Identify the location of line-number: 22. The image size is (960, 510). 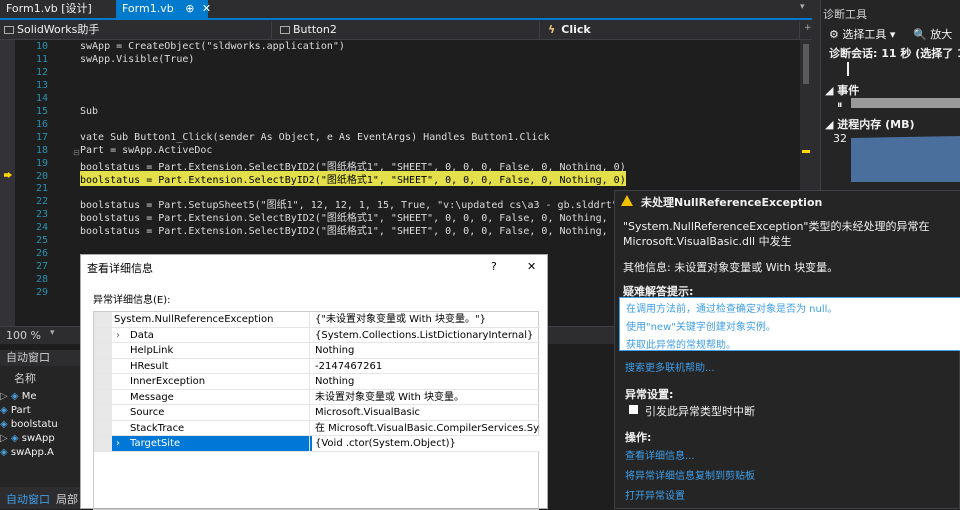
(41, 202).